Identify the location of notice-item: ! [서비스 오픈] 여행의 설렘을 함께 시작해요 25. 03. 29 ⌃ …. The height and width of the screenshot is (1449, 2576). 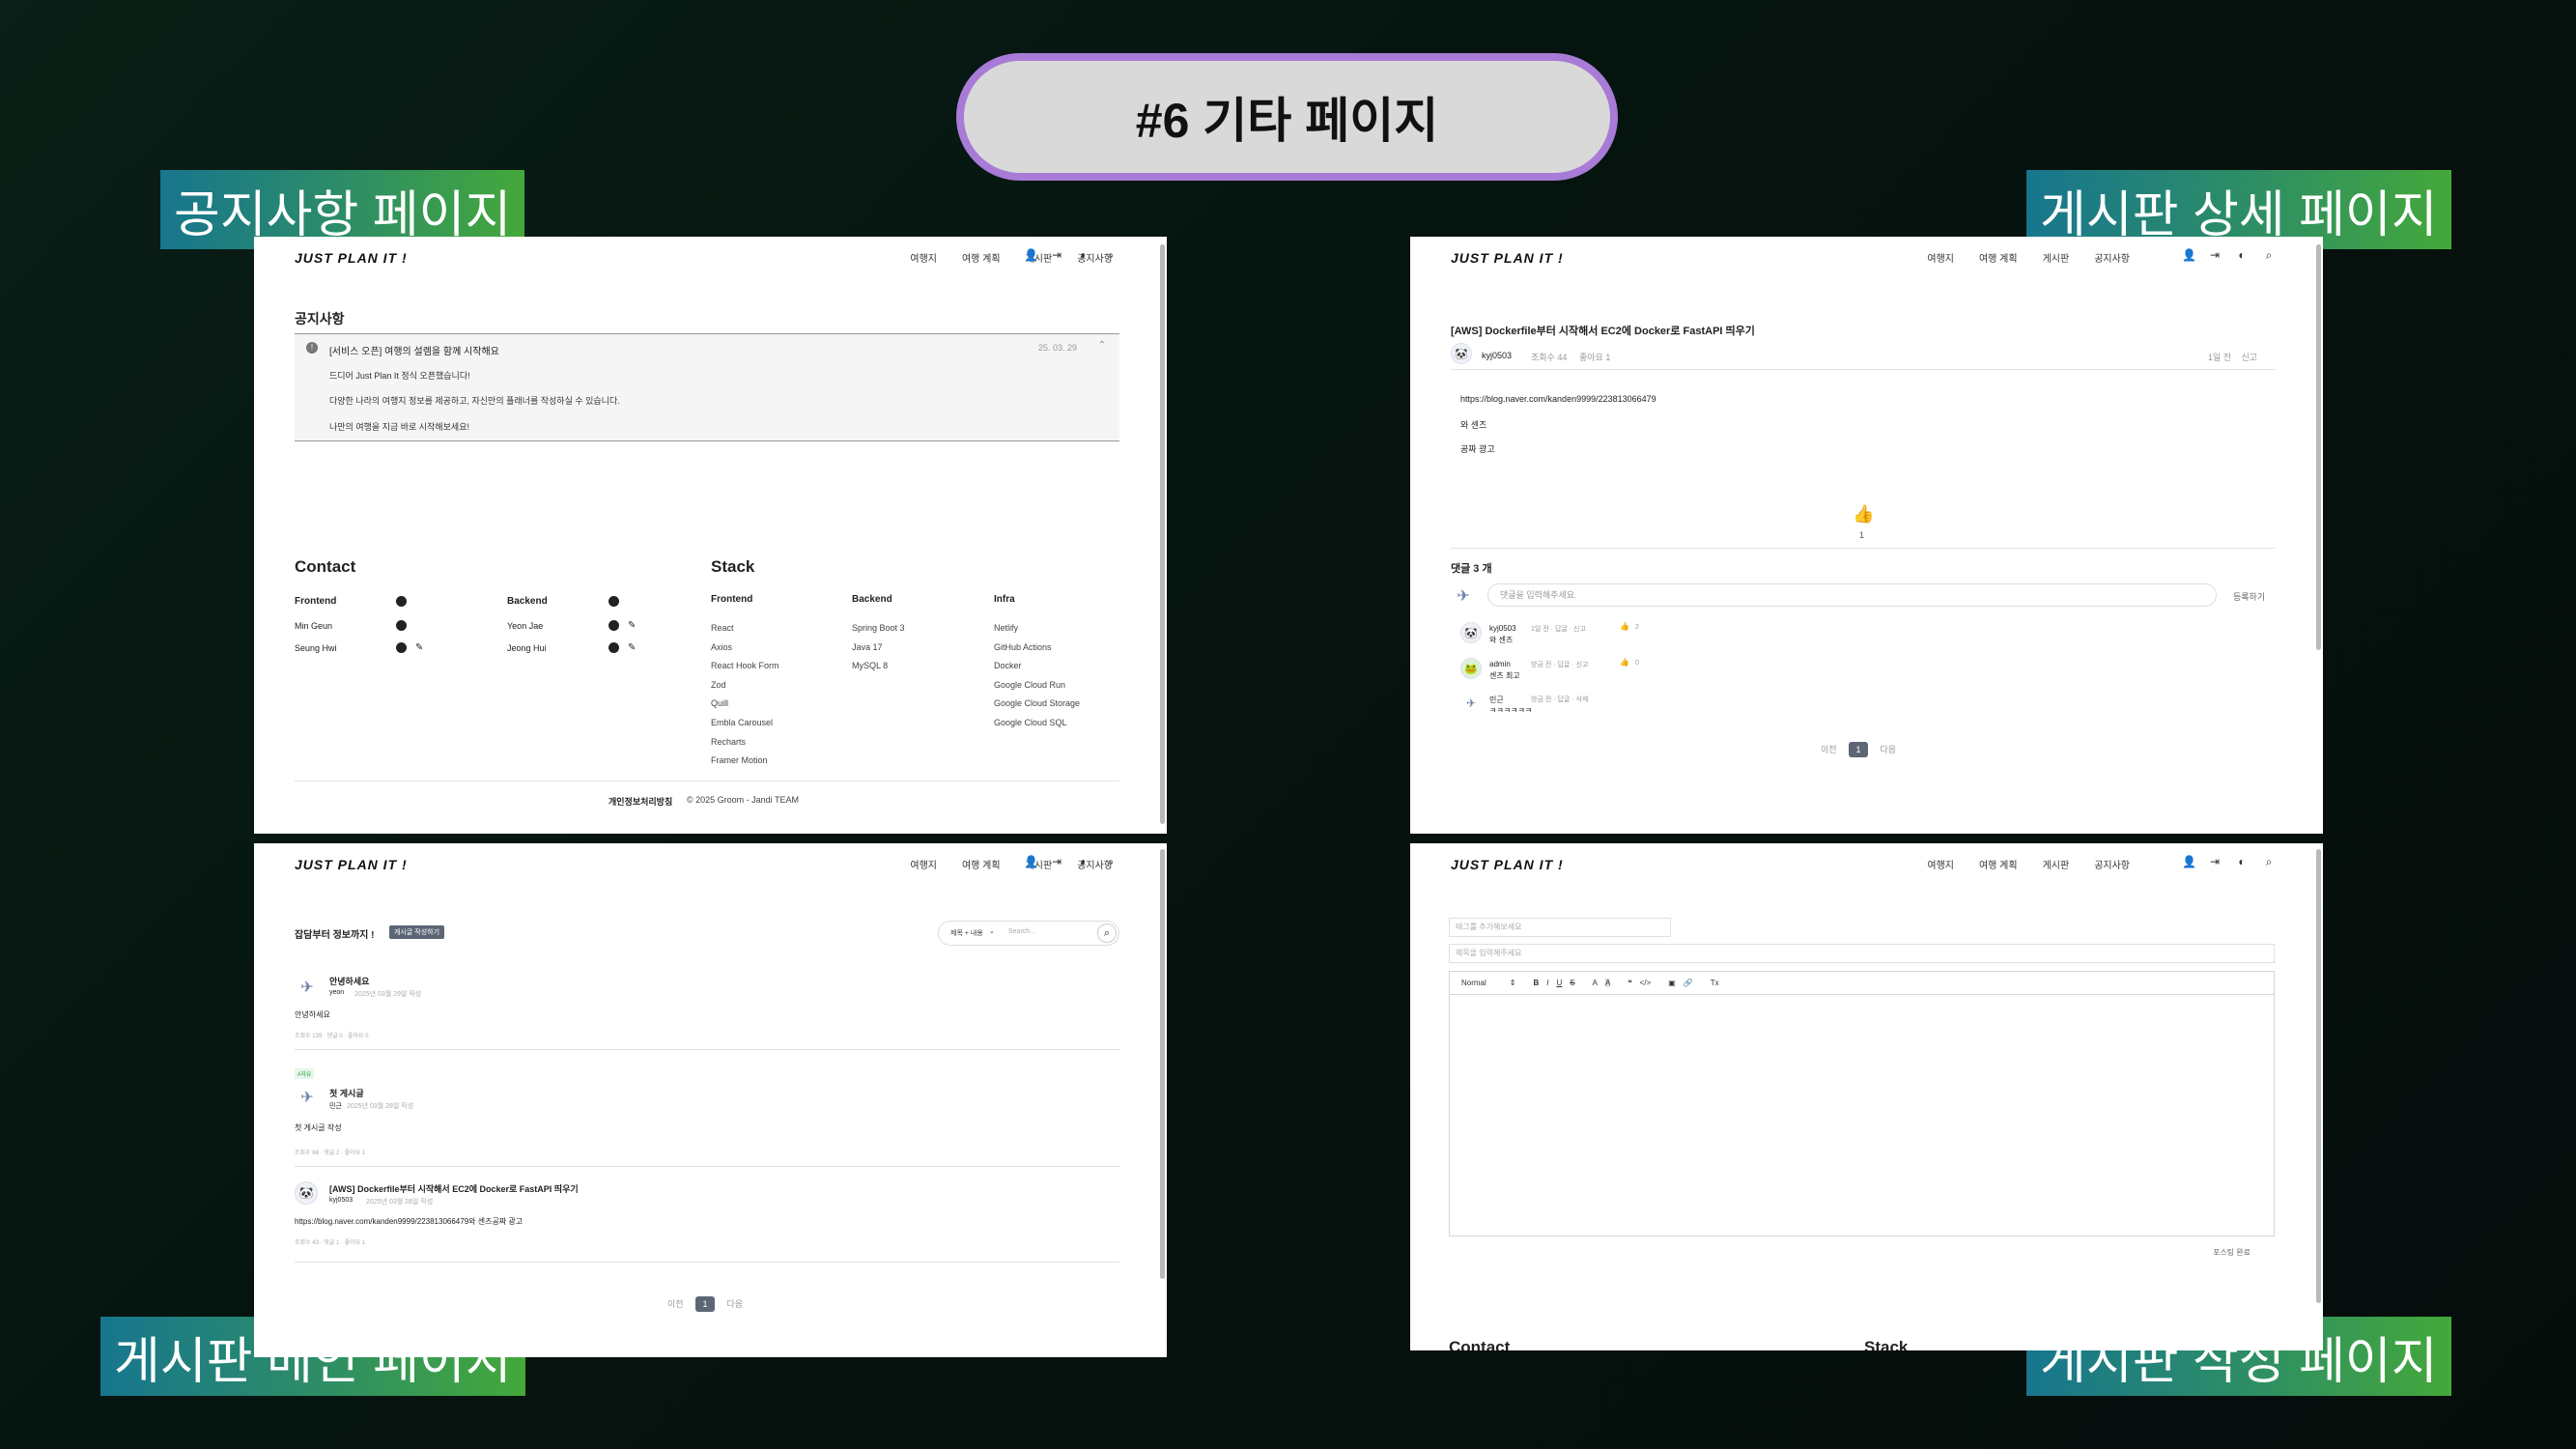
(707, 387).